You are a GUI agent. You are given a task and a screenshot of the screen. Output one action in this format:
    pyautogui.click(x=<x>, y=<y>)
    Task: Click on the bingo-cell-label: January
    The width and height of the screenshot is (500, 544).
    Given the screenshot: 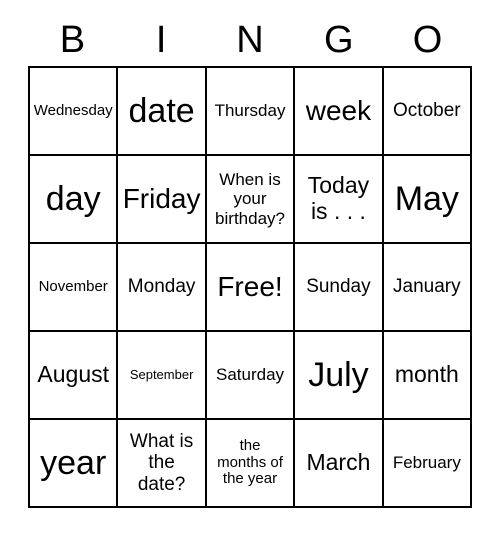 What is the action you would take?
    pyautogui.click(x=427, y=287)
    